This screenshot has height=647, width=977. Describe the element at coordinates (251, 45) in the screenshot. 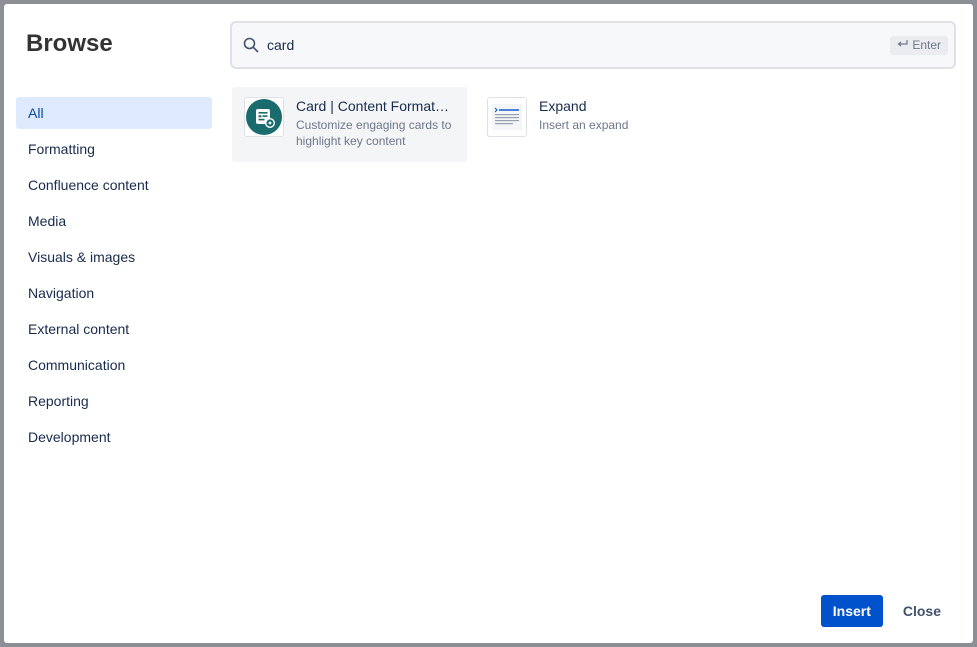

I see `search-icon` at that location.